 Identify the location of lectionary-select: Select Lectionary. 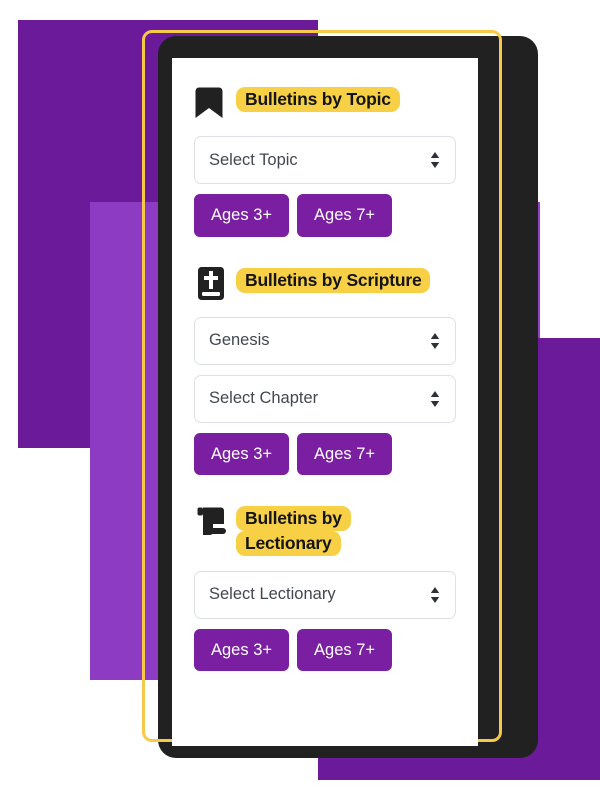
(325, 594).